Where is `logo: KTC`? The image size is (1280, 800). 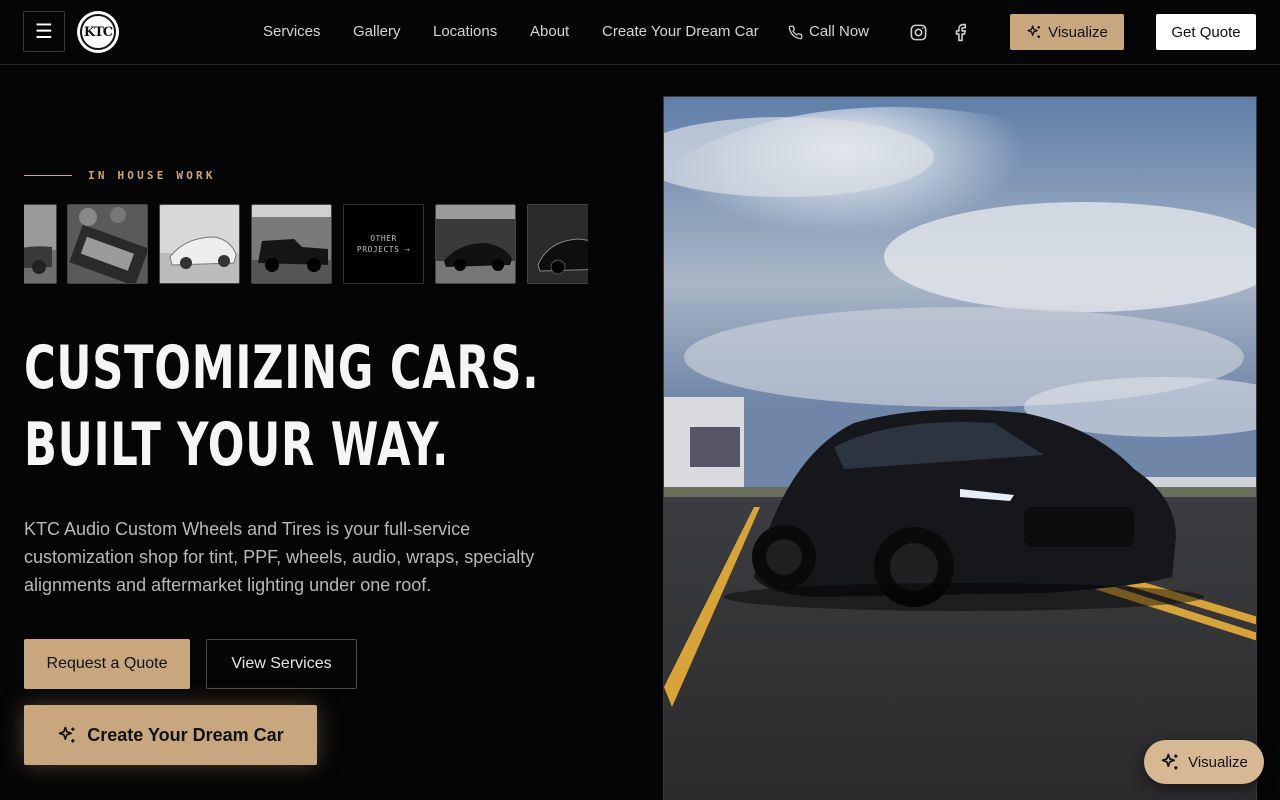
logo: KTC is located at coordinates (98, 32).